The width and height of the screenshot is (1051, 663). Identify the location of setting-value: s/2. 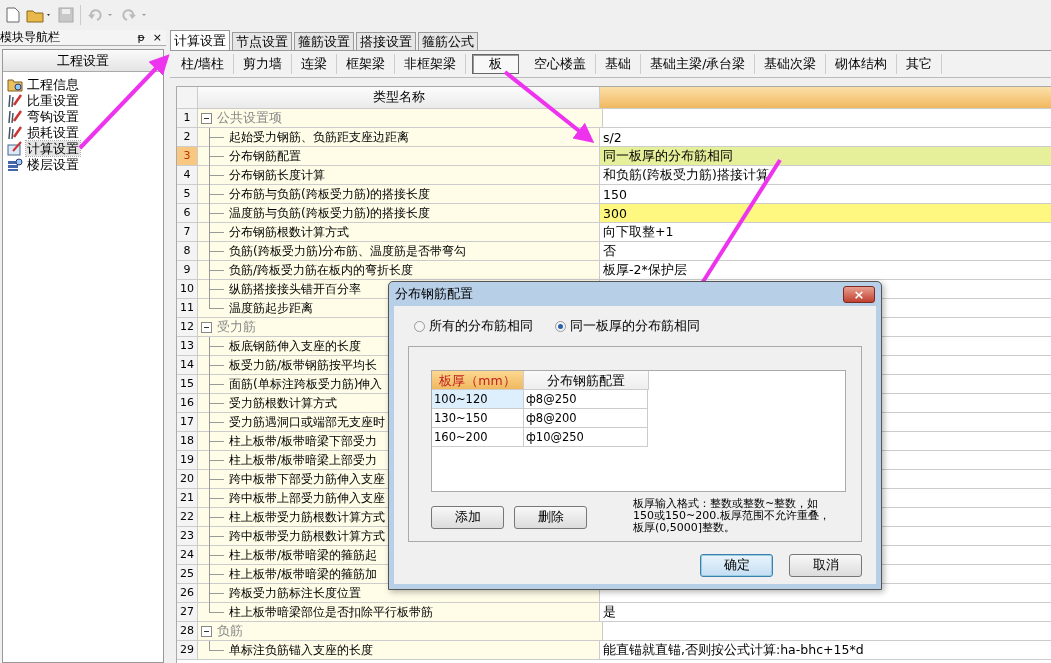
(612, 137).